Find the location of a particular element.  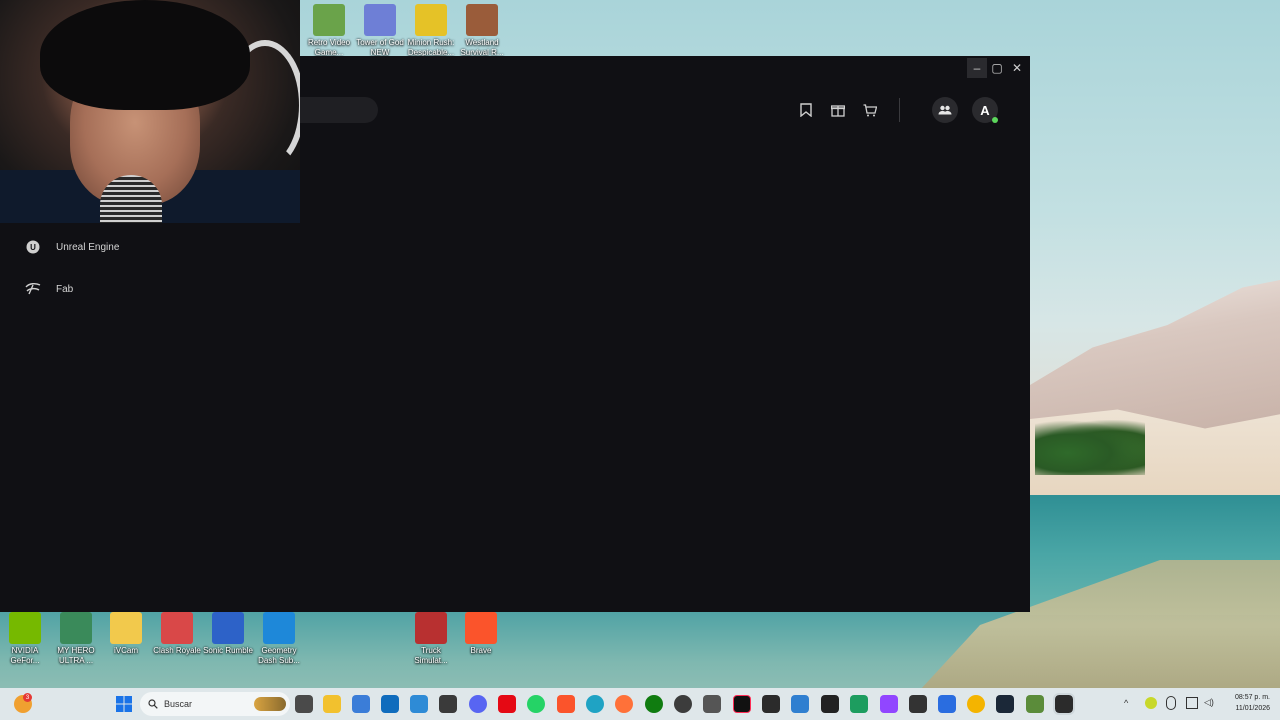

outlook-icon is located at coordinates (390, 704).